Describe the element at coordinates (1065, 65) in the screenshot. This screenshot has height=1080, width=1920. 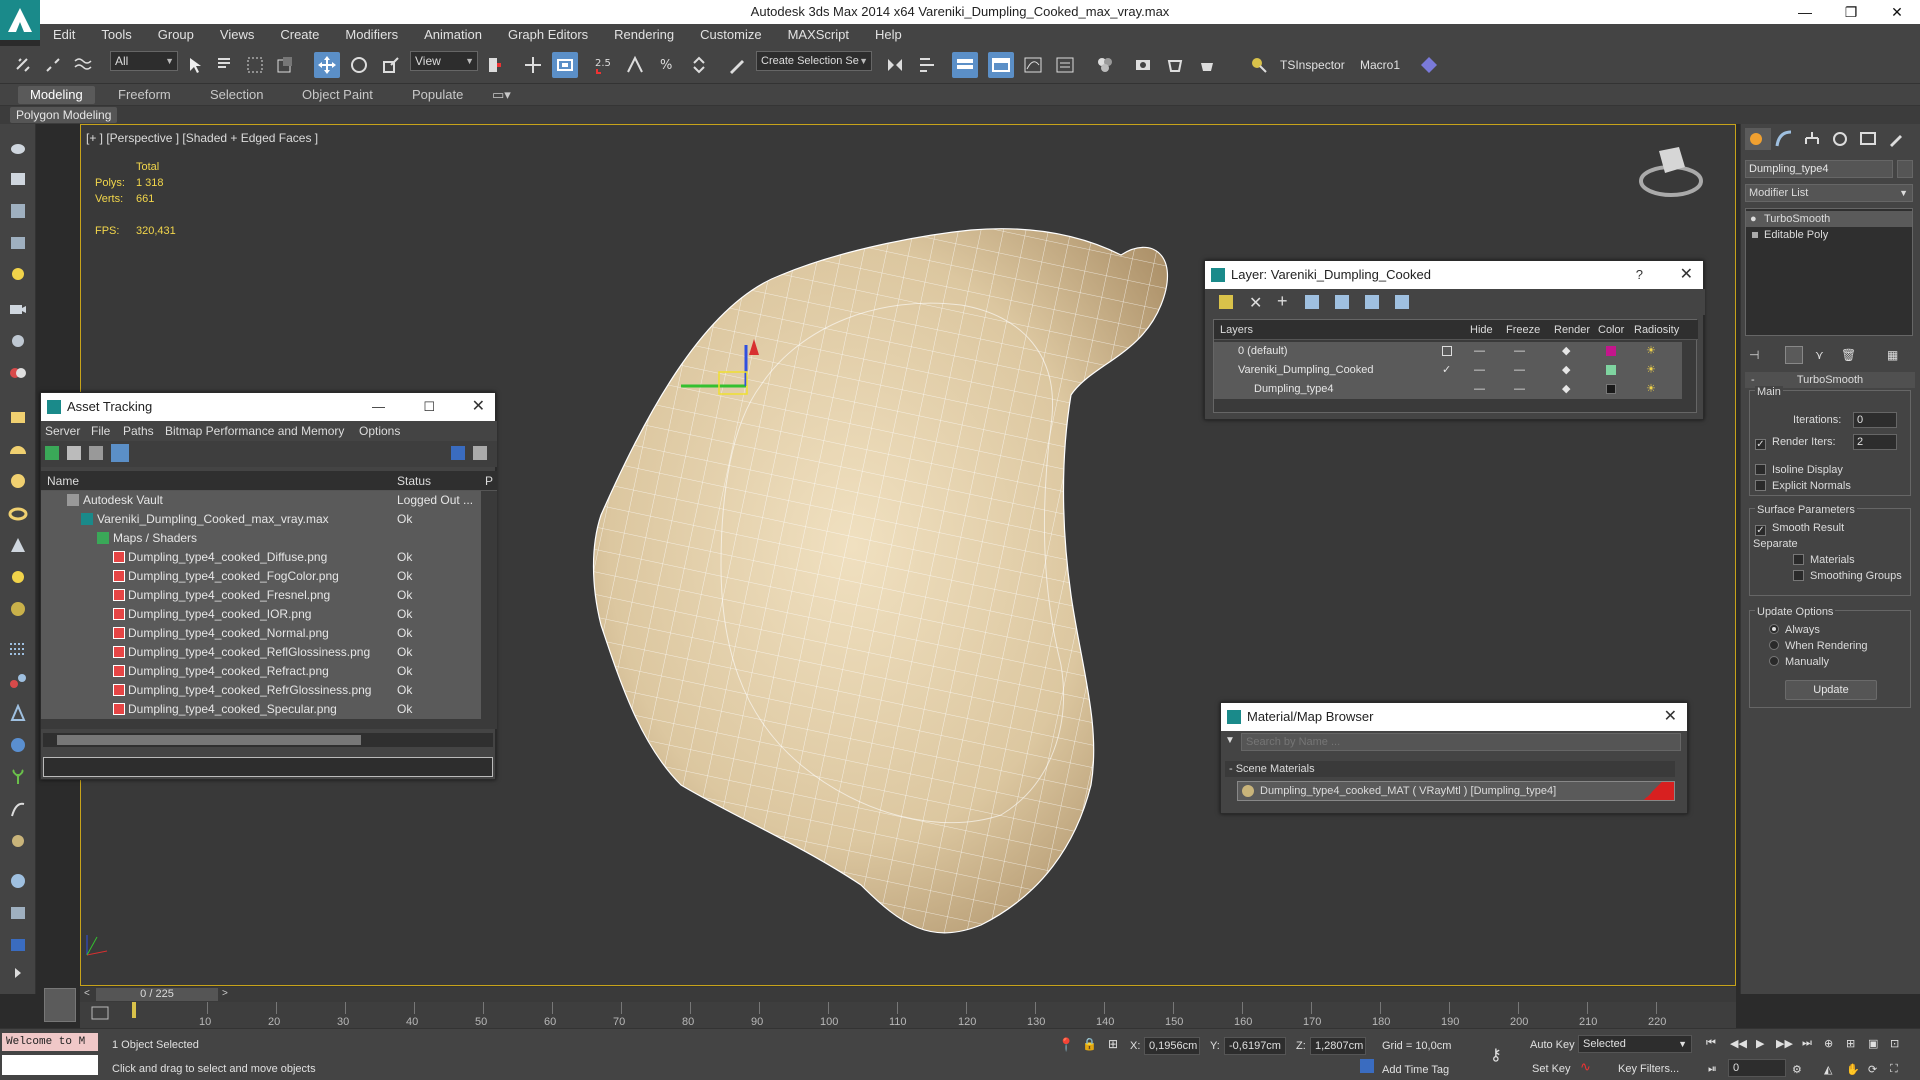
I see `schematic-view-icon` at that location.